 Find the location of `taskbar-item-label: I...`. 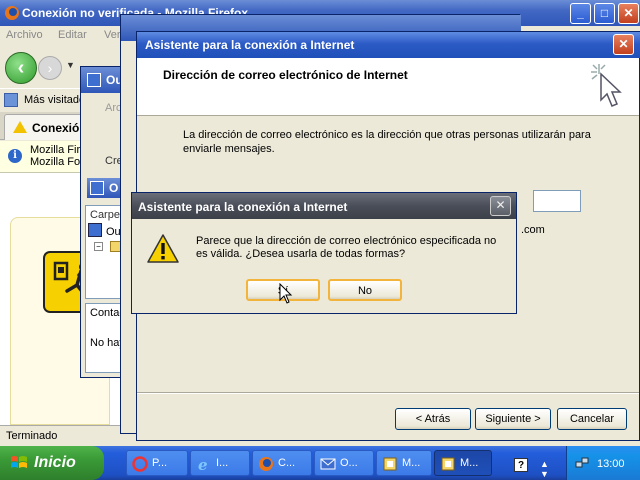

taskbar-item-label: I... is located at coordinates (222, 463).